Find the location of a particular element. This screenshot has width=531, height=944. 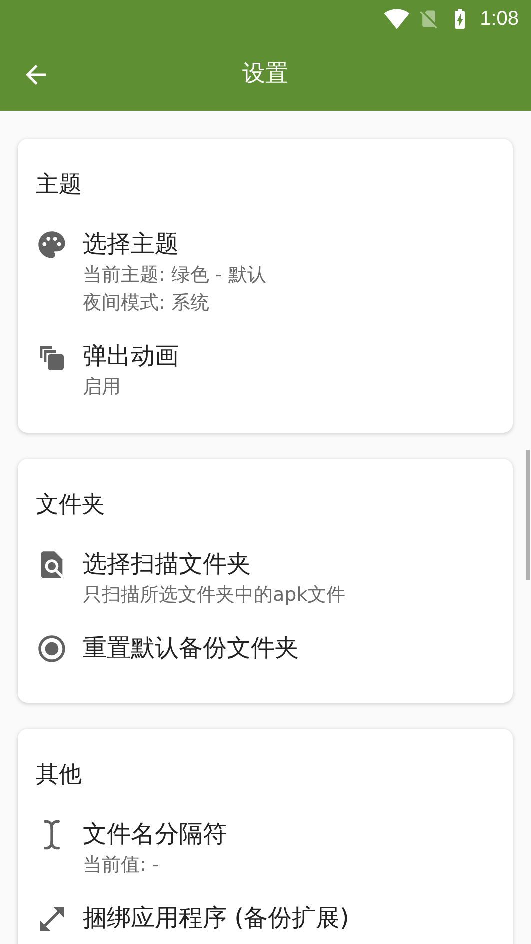

item-subtitle: 启用 is located at coordinates (102, 387).